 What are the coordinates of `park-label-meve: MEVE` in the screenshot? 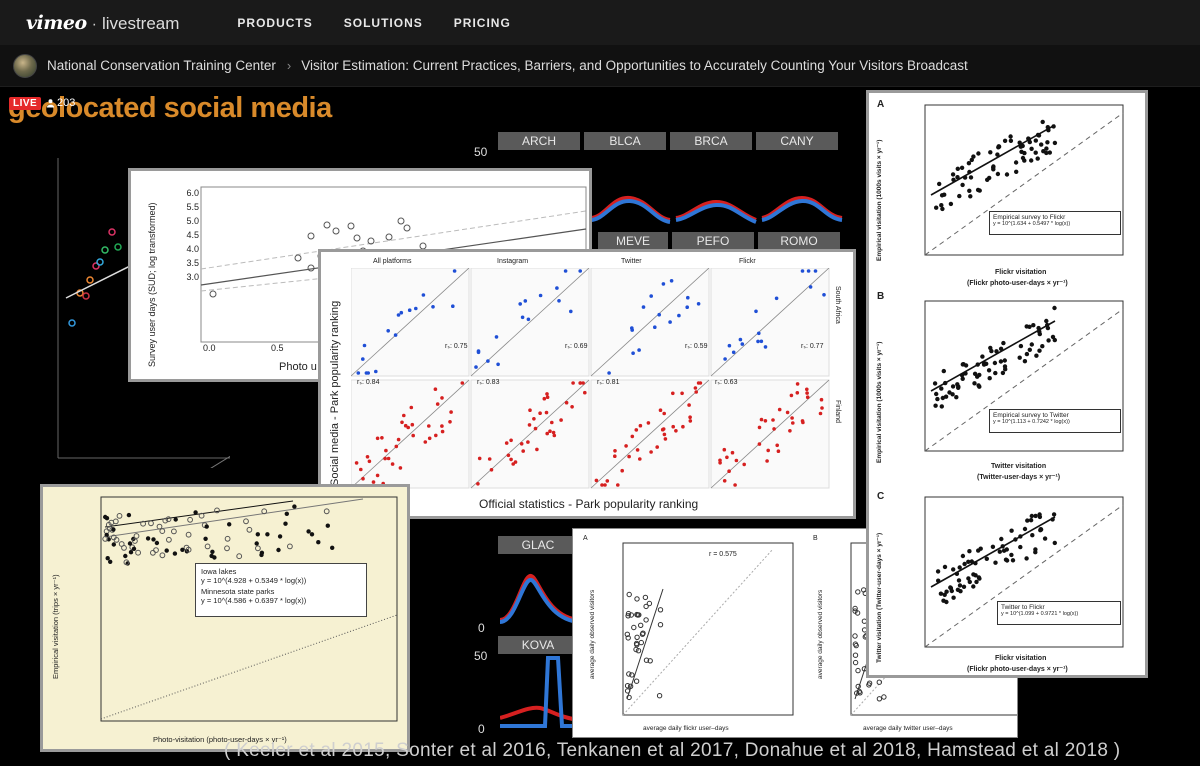 It's located at (633, 241).